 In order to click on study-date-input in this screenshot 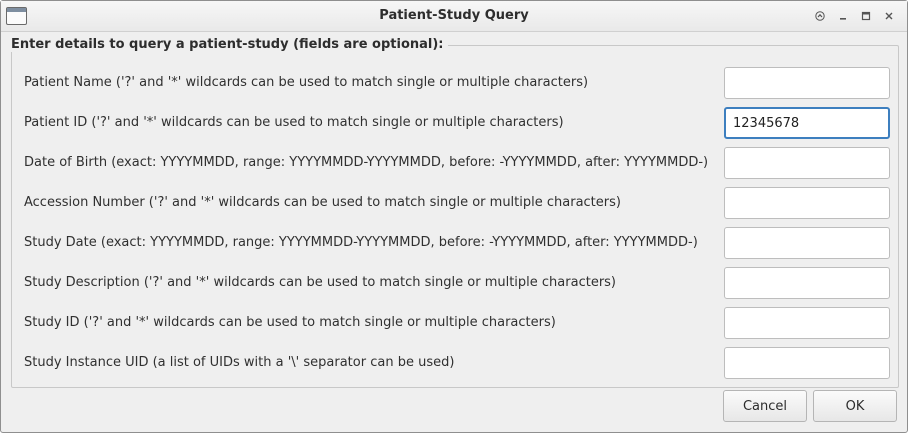, I will do `click(807, 243)`.